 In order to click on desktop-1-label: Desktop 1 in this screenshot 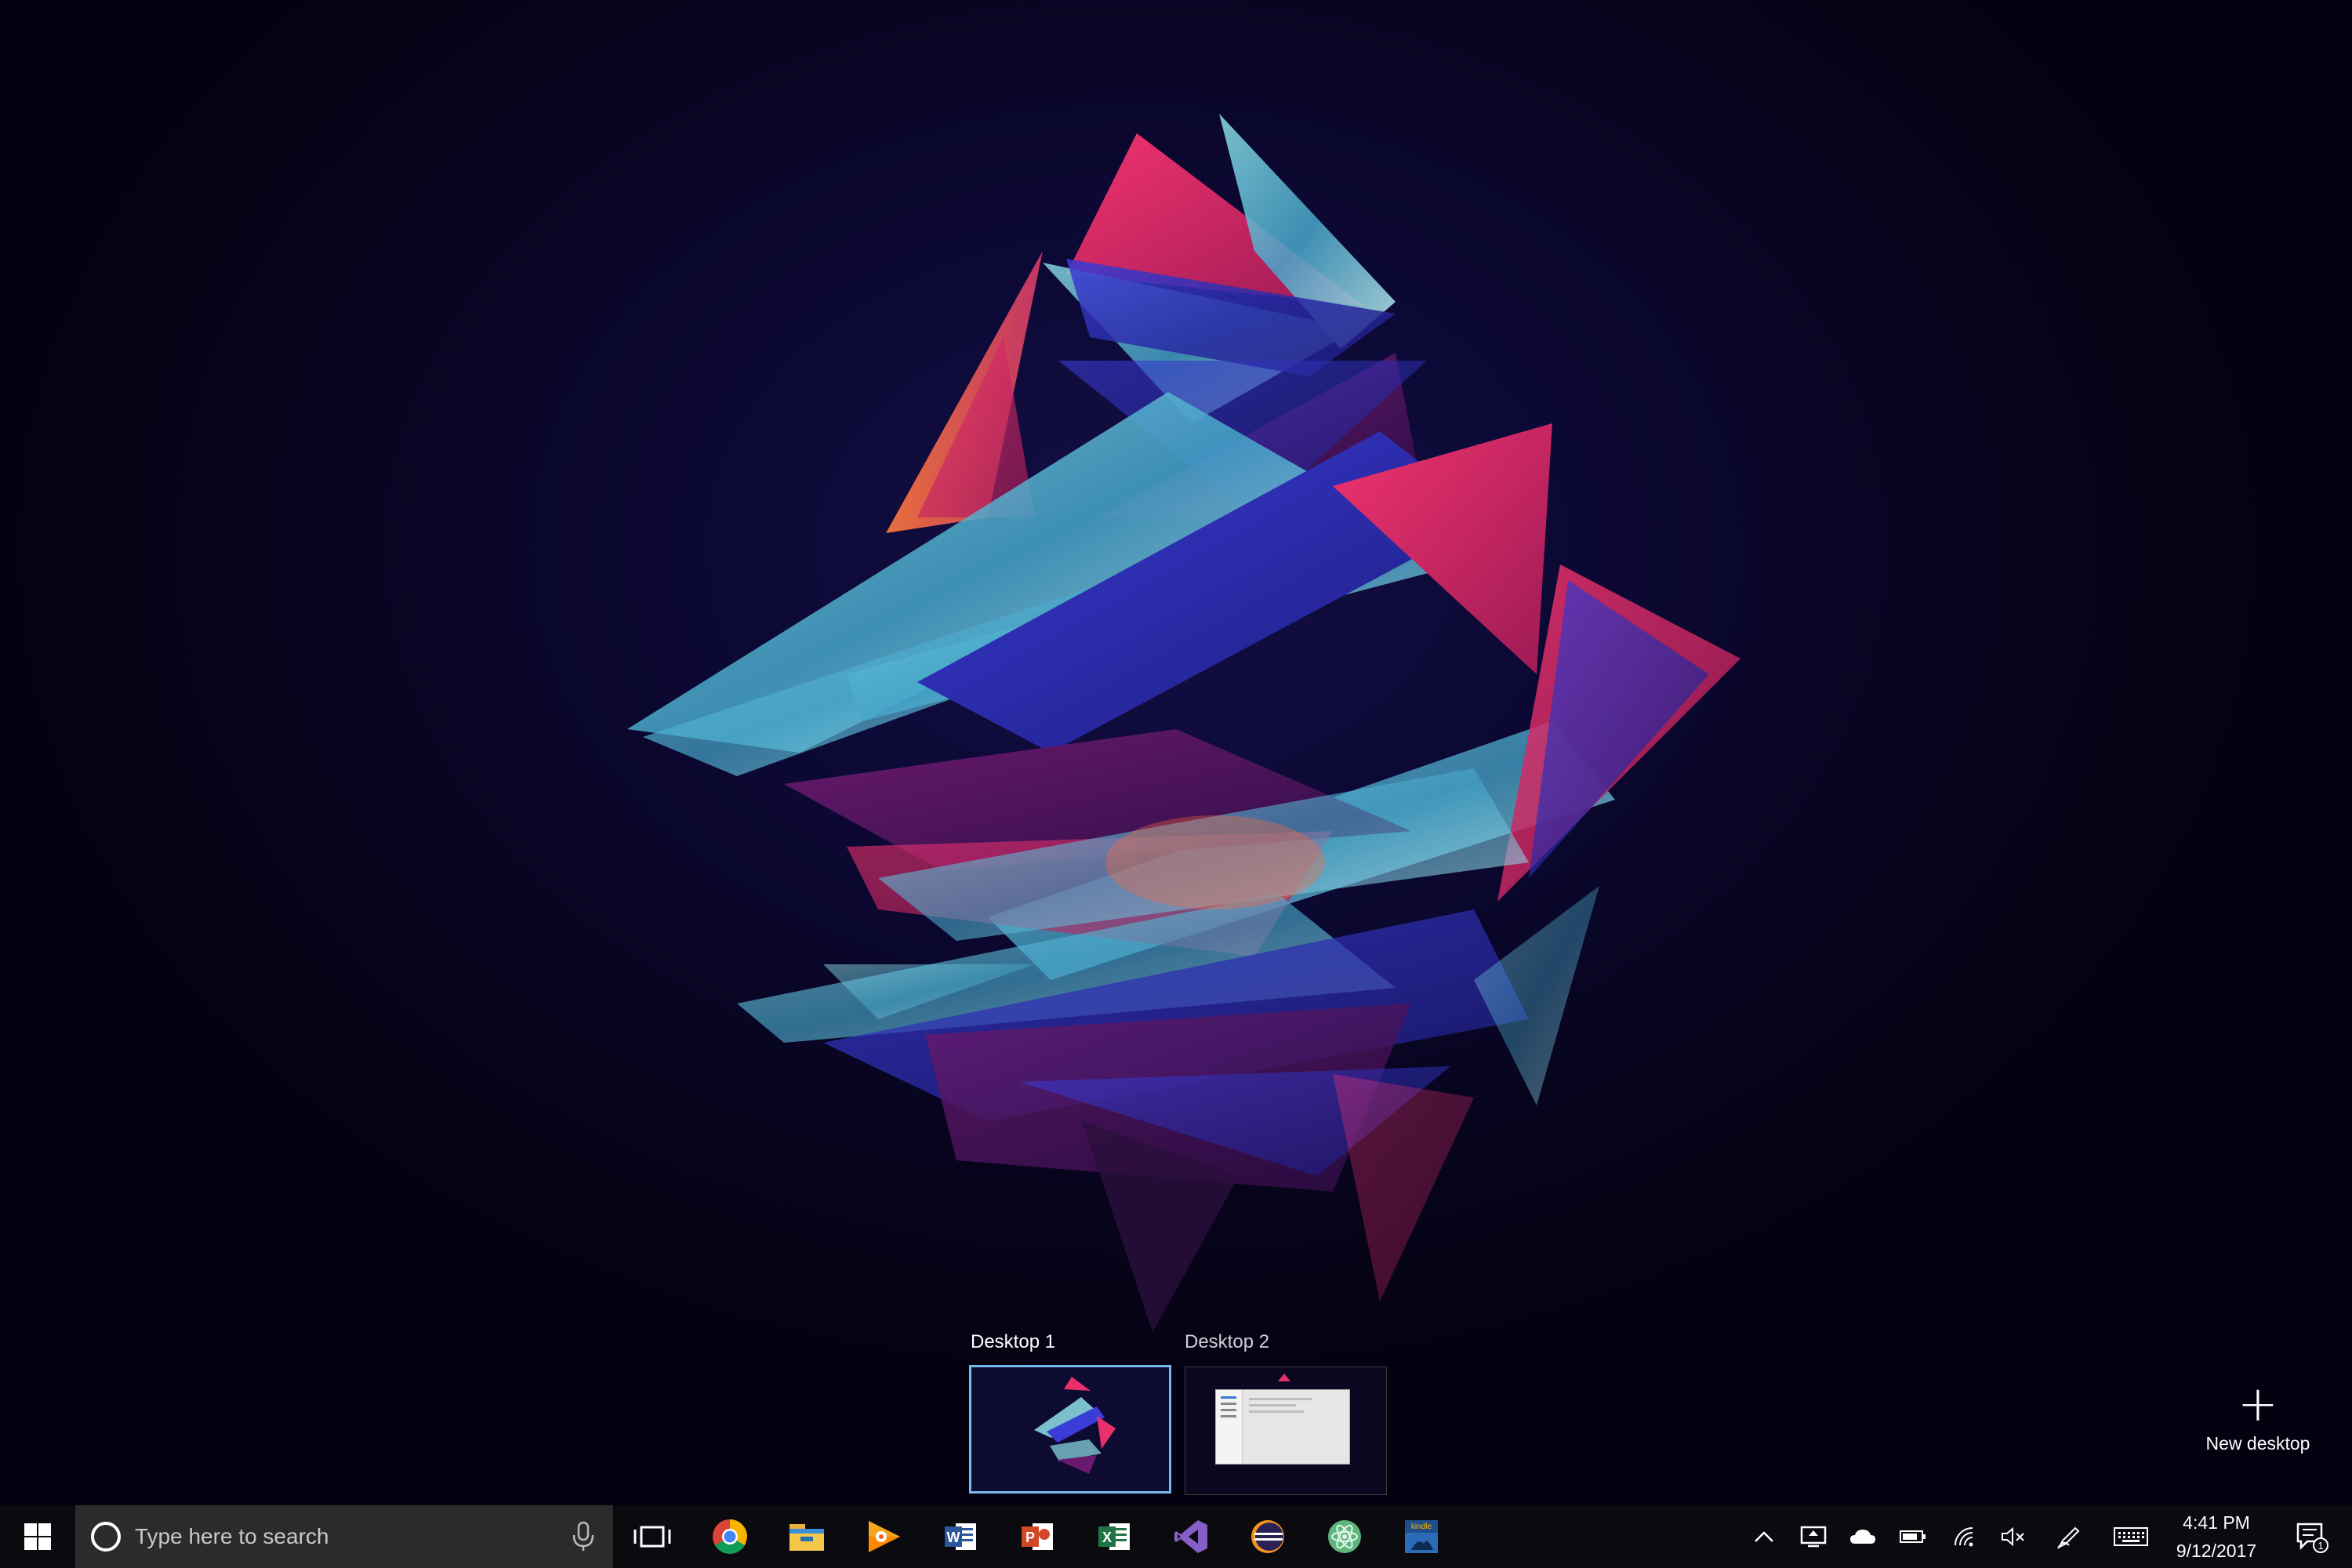, I will do `click(1013, 1341)`.